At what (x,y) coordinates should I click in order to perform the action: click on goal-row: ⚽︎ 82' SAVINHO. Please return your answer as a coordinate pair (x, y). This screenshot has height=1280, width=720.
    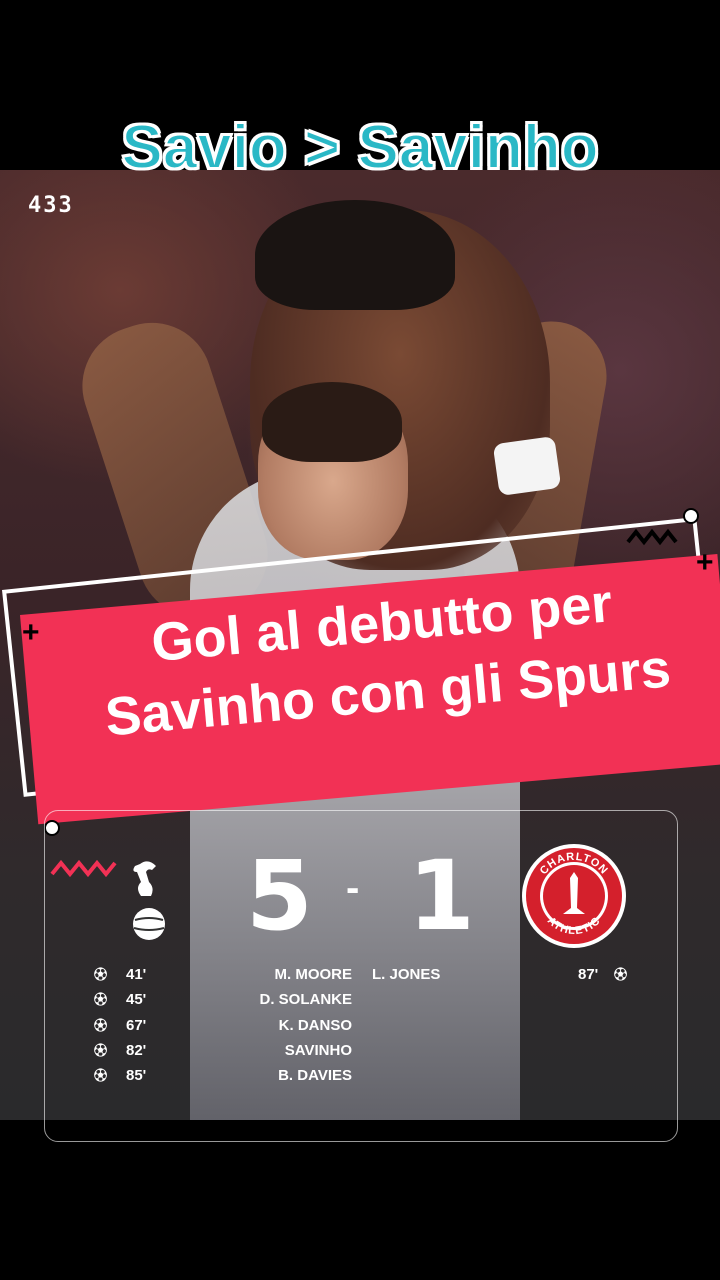
    Looking at the image, I should click on (223, 1051).